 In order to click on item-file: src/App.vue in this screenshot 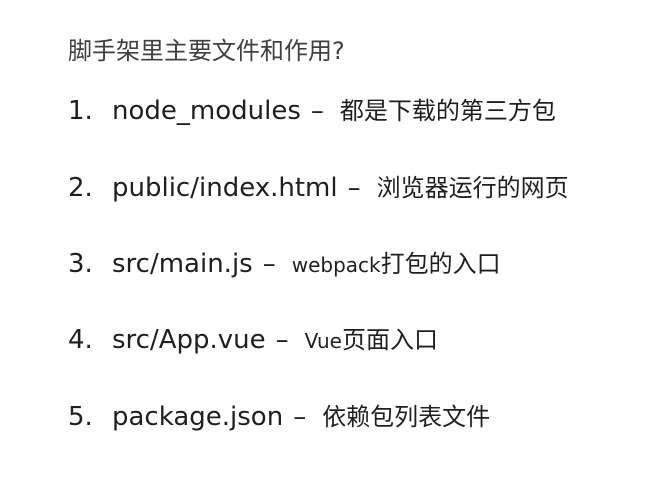, I will do `click(189, 340)`.